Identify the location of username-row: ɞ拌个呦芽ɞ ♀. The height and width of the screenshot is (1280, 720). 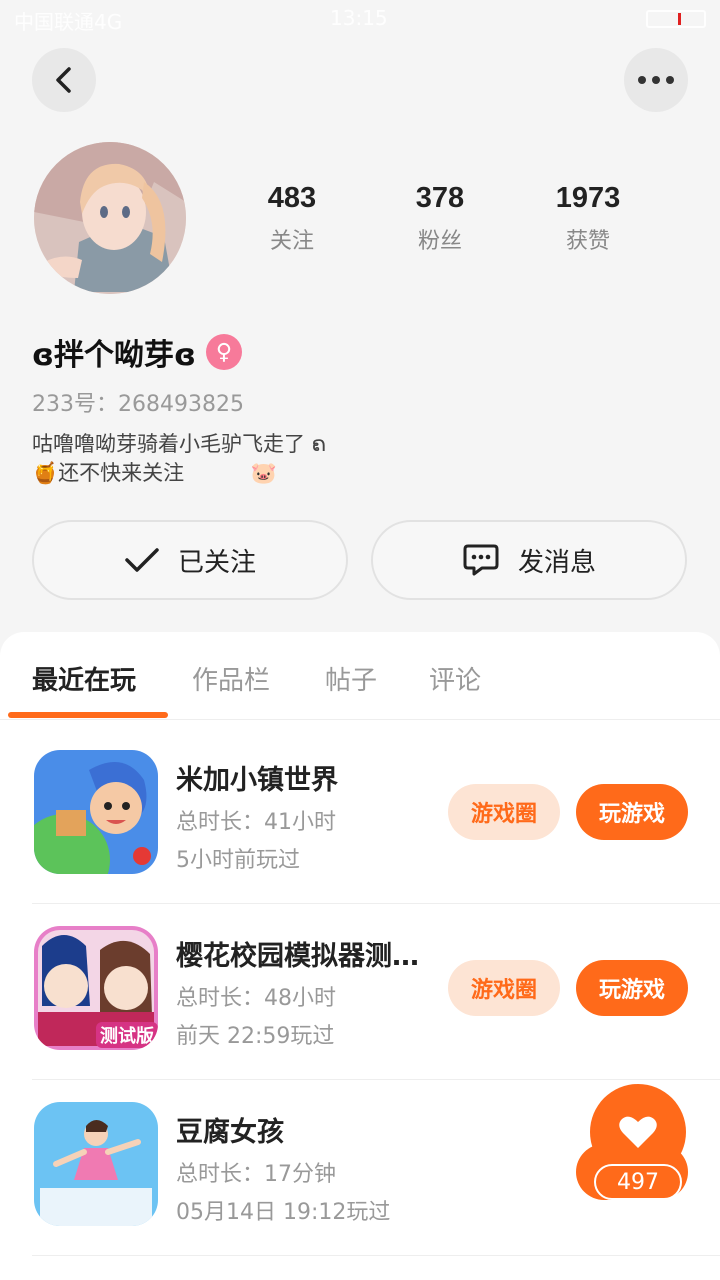
(137, 352).